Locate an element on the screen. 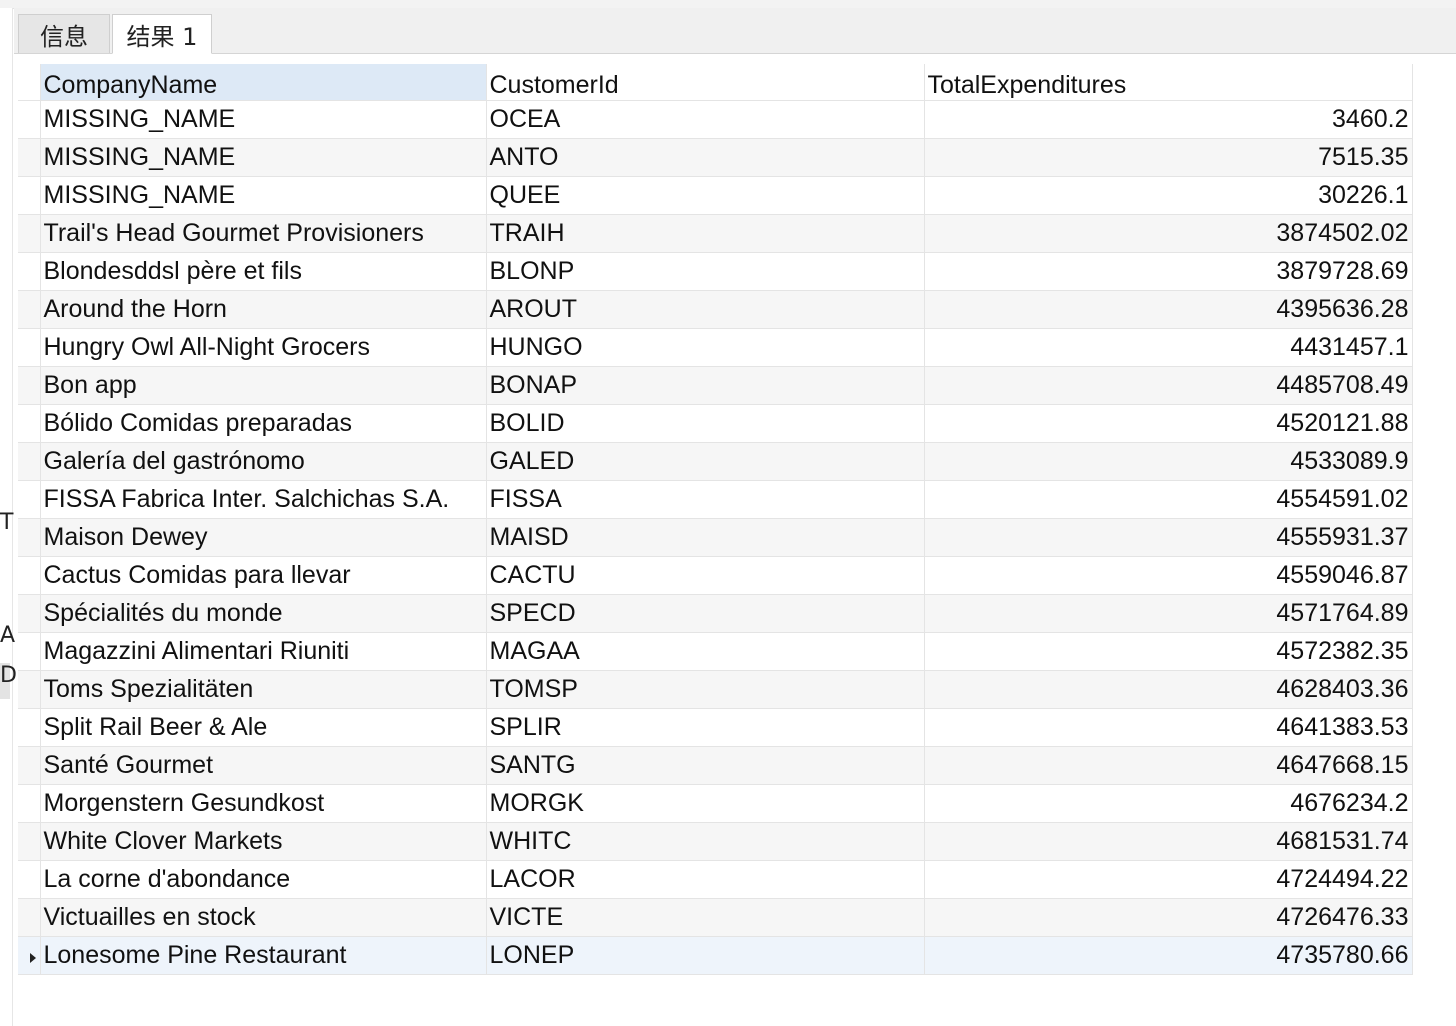 The image size is (1456, 1026). cell-totalexpenditures: 4559046.87 is located at coordinates (1168, 575).